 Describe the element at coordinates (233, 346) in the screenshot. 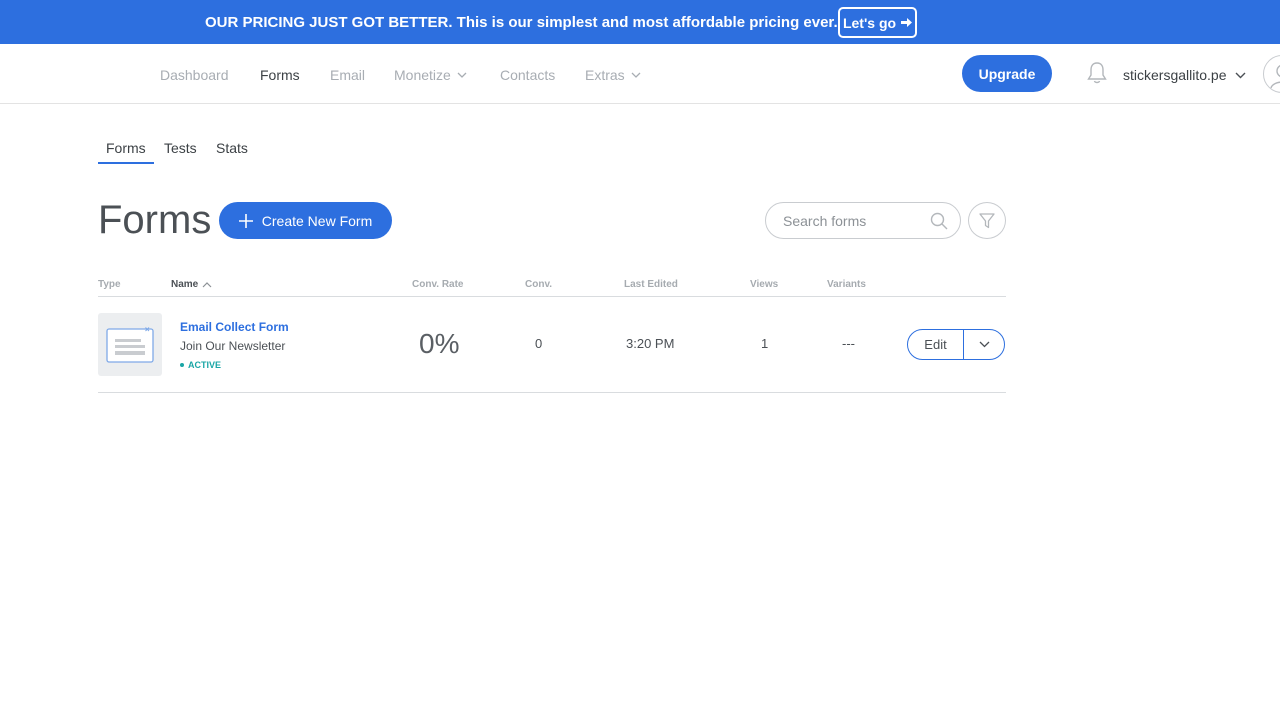

I see `form-subtitle: Join Our Newsletter` at that location.